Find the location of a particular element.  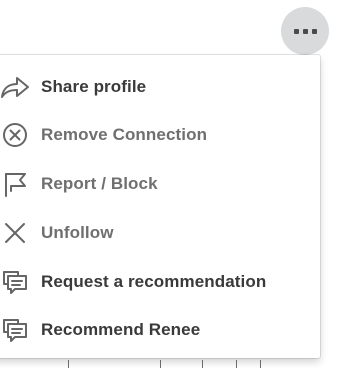

close-icon is located at coordinates (15, 233).